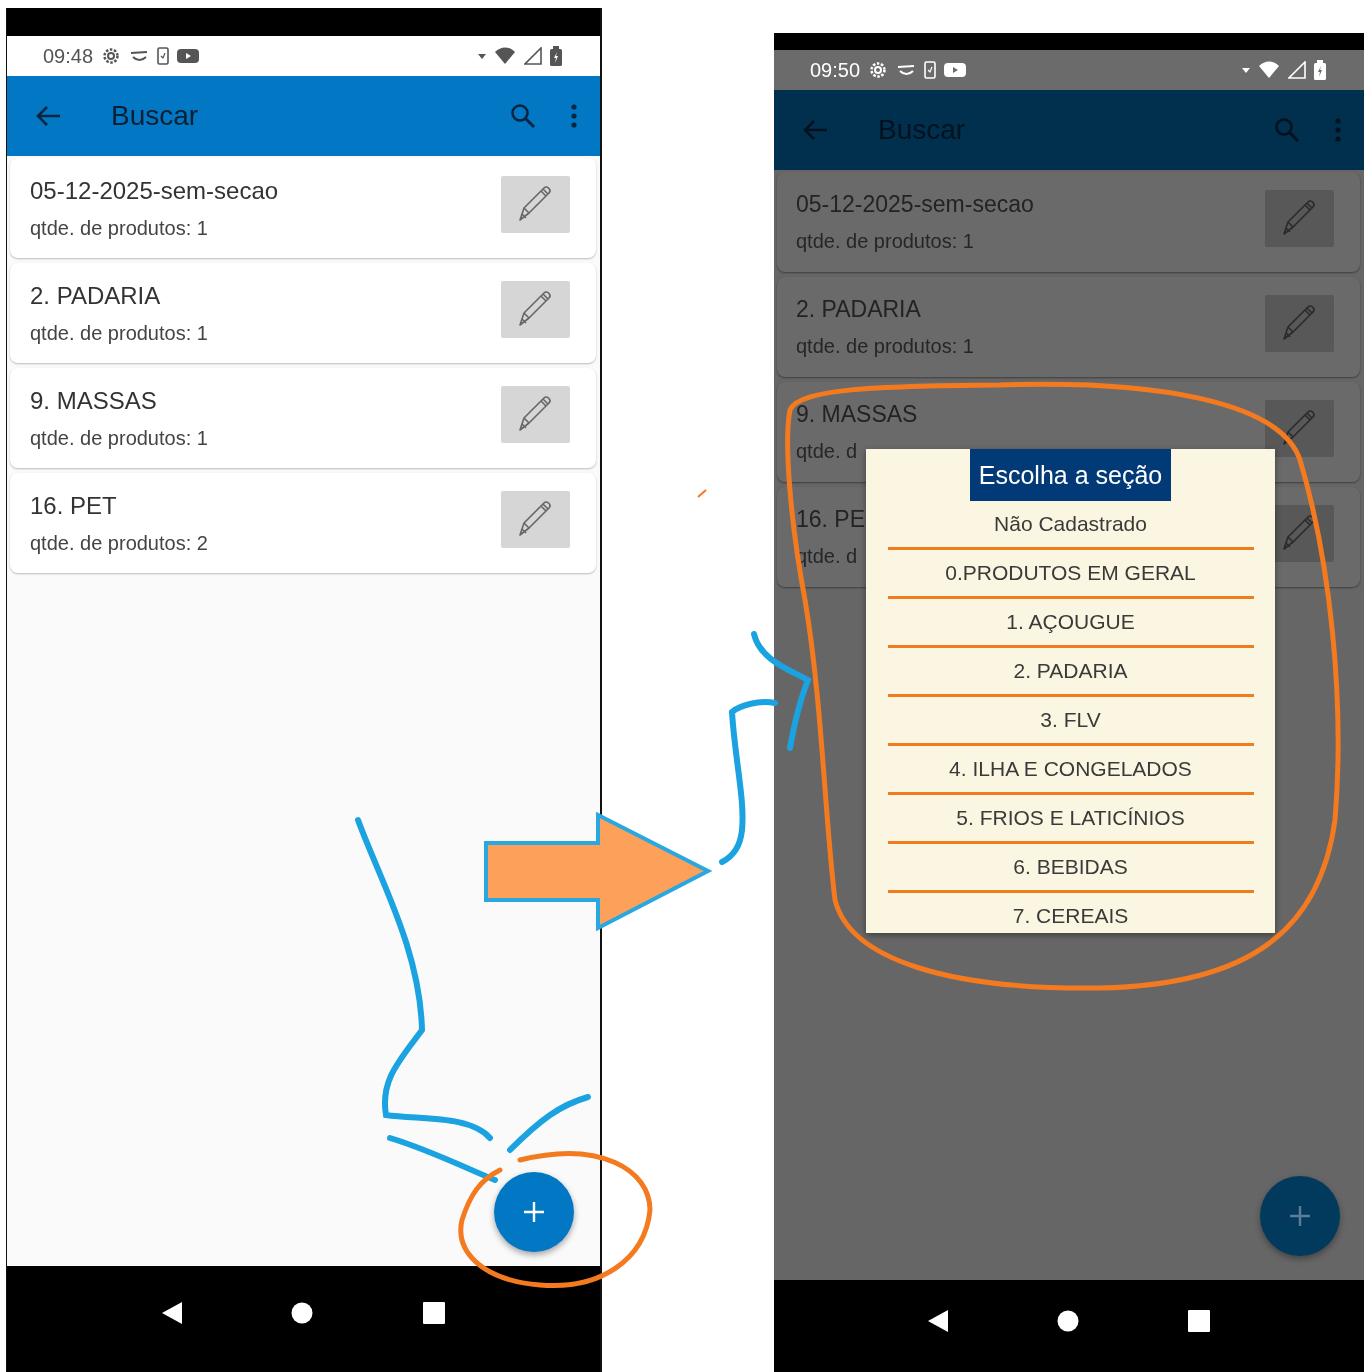 The width and height of the screenshot is (1367, 1372). Describe the element at coordinates (1070, 475) in the screenshot. I see `dialog-title: Escolha a seção` at that location.